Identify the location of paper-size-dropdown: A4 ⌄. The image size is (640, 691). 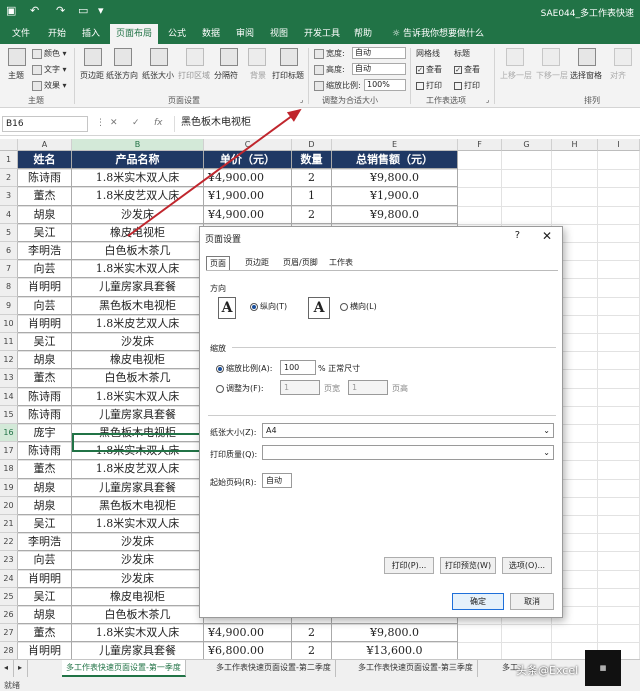
(408, 430).